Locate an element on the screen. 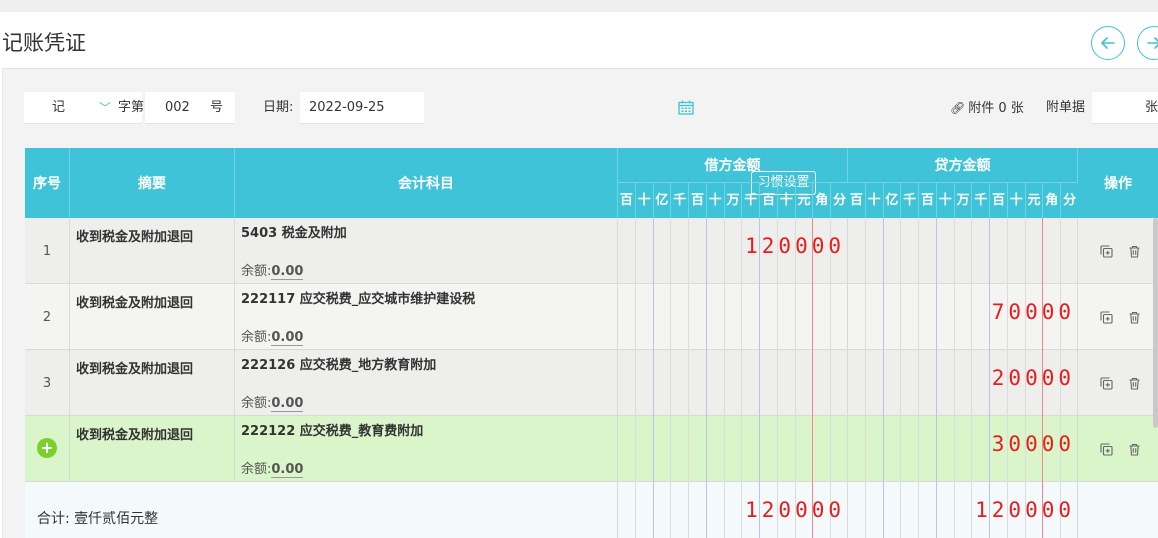 The height and width of the screenshot is (538, 1158). hao-label: 号 is located at coordinates (217, 107).